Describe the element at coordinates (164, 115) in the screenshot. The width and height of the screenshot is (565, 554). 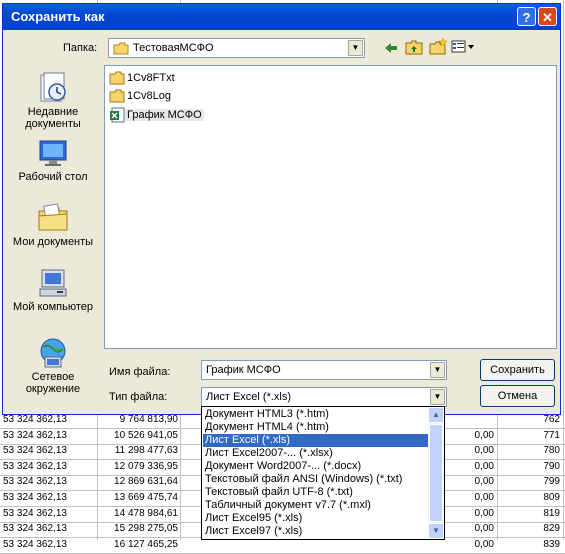
I see `file-name: График МСФО` at that location.